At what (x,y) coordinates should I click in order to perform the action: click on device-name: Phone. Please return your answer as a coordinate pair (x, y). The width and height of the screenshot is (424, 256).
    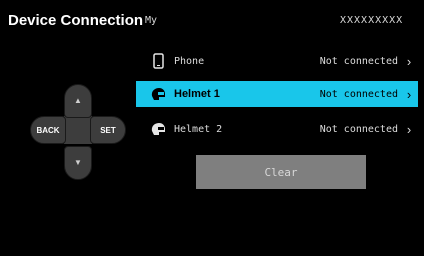
    Looking at the image, I should click on (189, 61).